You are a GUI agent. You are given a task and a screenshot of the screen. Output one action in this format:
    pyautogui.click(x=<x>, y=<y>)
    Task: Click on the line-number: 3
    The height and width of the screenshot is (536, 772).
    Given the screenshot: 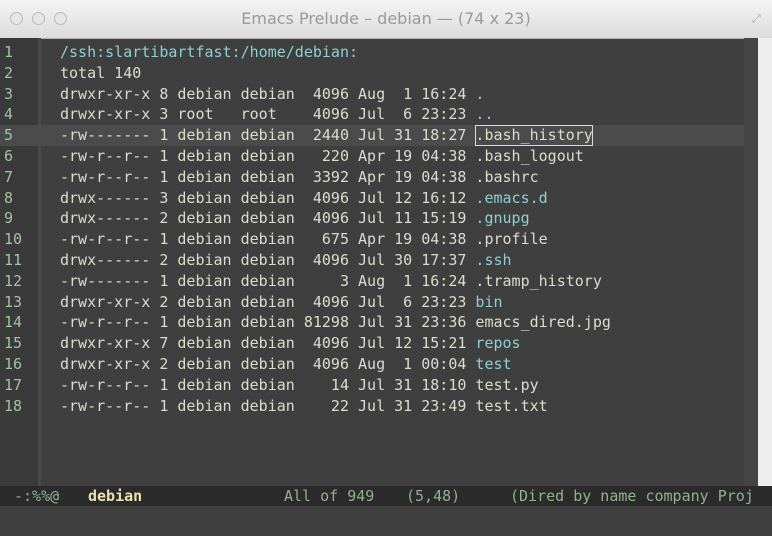 What is the action you would take?
    pyautogui.click(x=9, y=93)
    